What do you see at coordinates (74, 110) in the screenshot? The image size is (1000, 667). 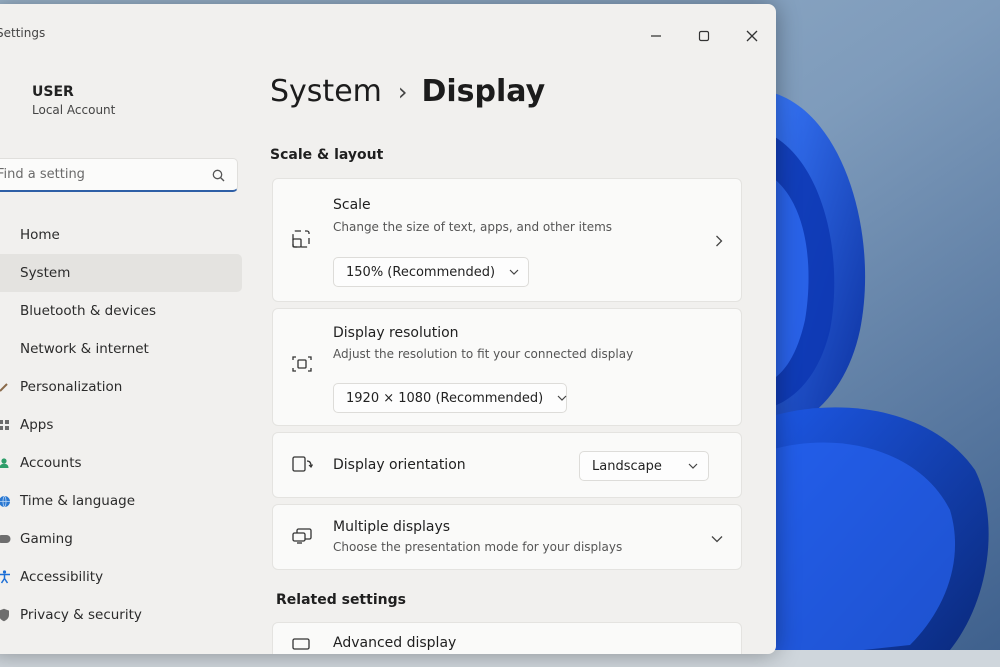 I see `account-type: Local Account` at bounding box center [74, 110].